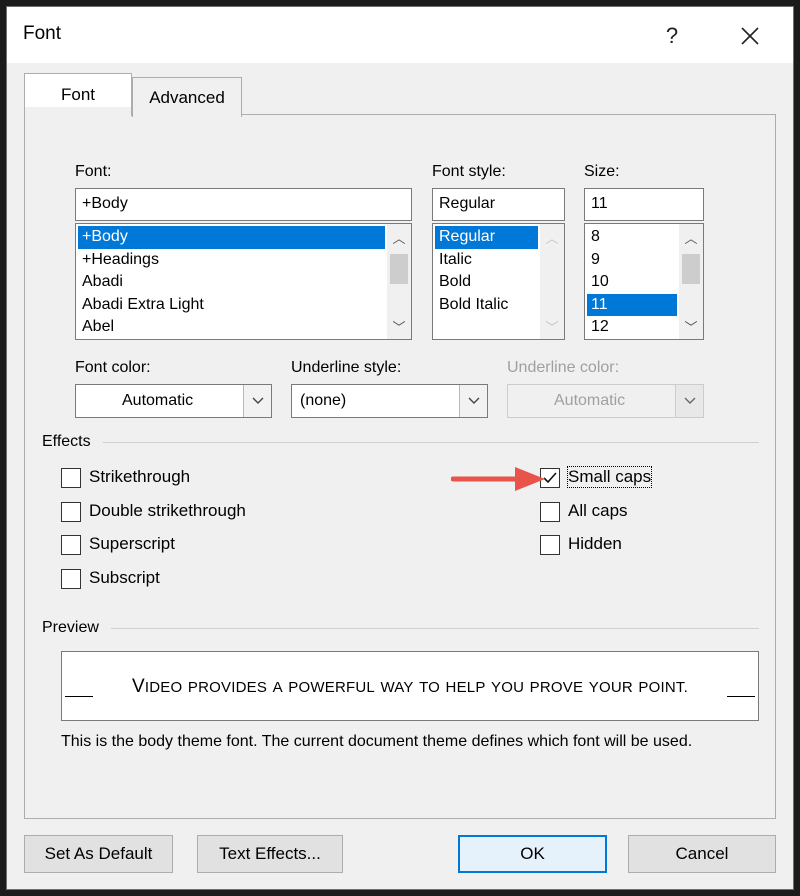  I want to click on list-item: Bold, so click(486, 282).